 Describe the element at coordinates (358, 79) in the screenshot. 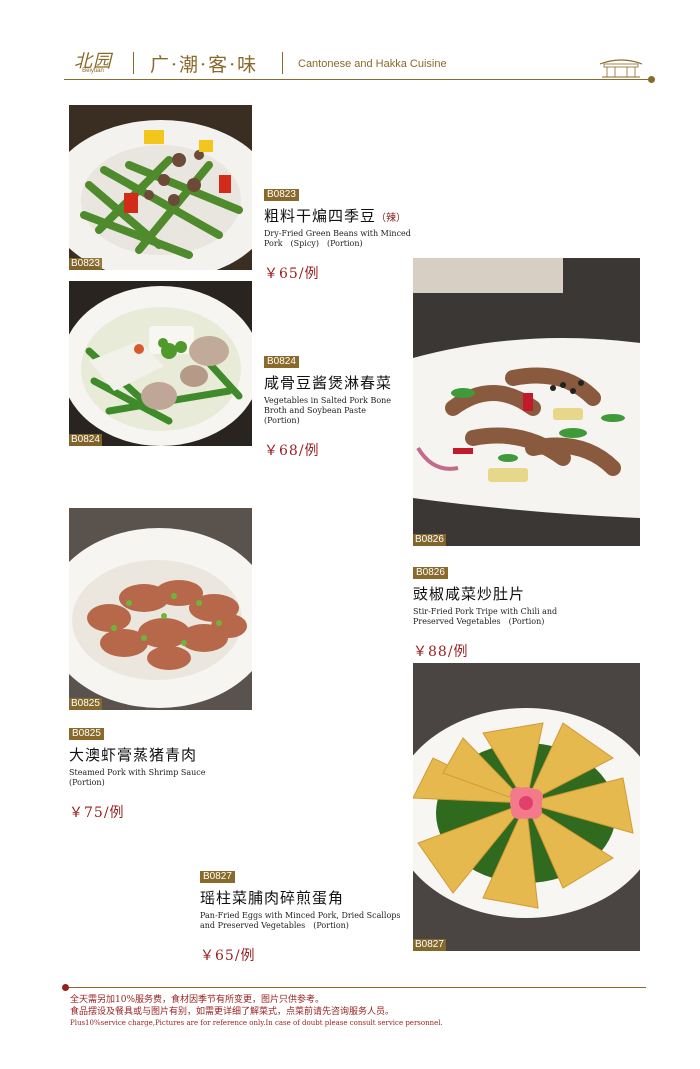

I see `header-rule` at that location.